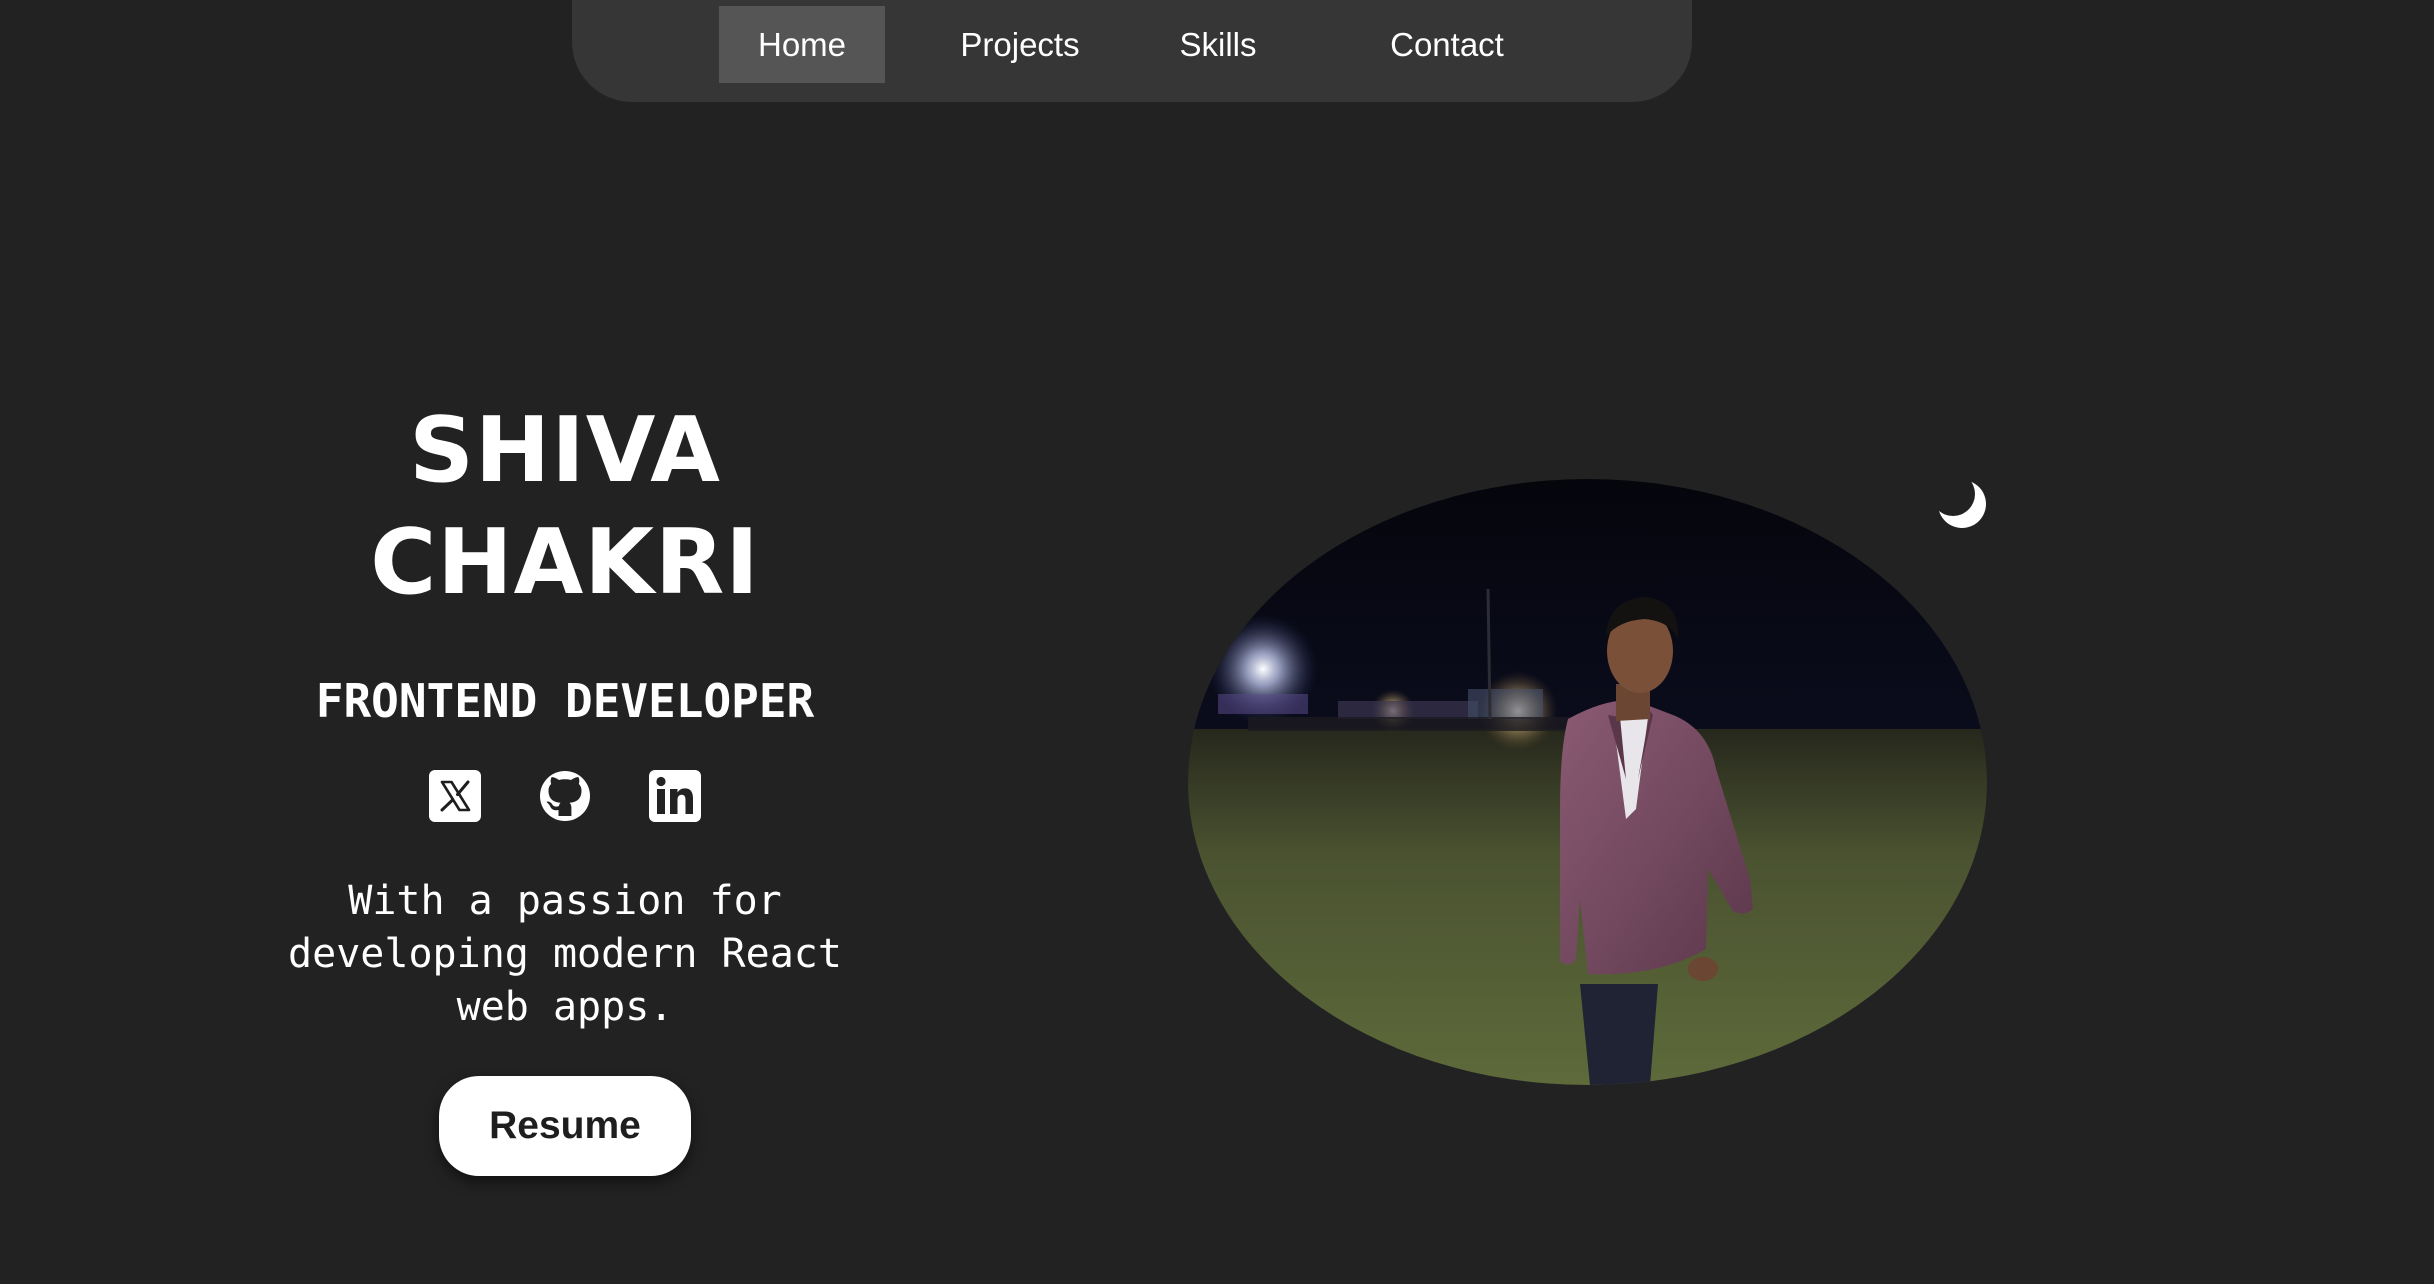 This screenshot has height=1284, width=2434. Describe the element at coordinates (1132, 51) in the screenshot. I see `top-nav: Home Projects Skills Contact` at that location.